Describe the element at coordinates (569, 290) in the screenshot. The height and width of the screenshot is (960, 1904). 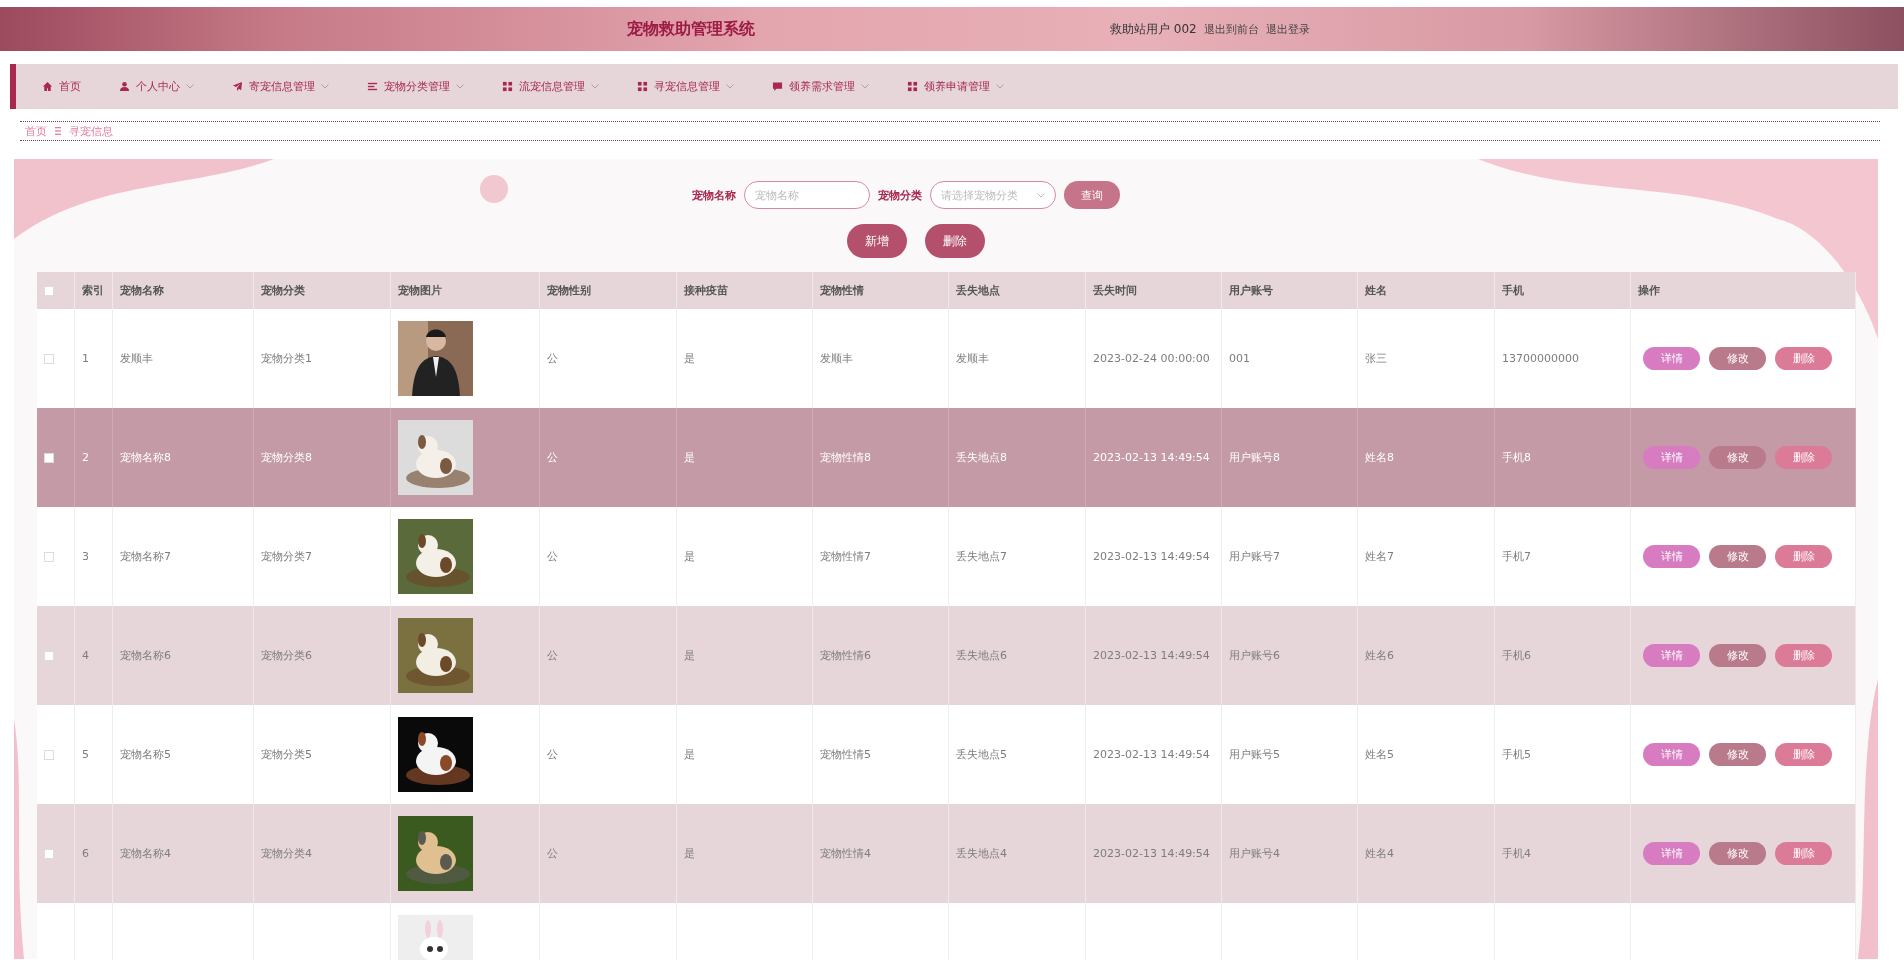
I see `column-header: 宠物性别` at that location.